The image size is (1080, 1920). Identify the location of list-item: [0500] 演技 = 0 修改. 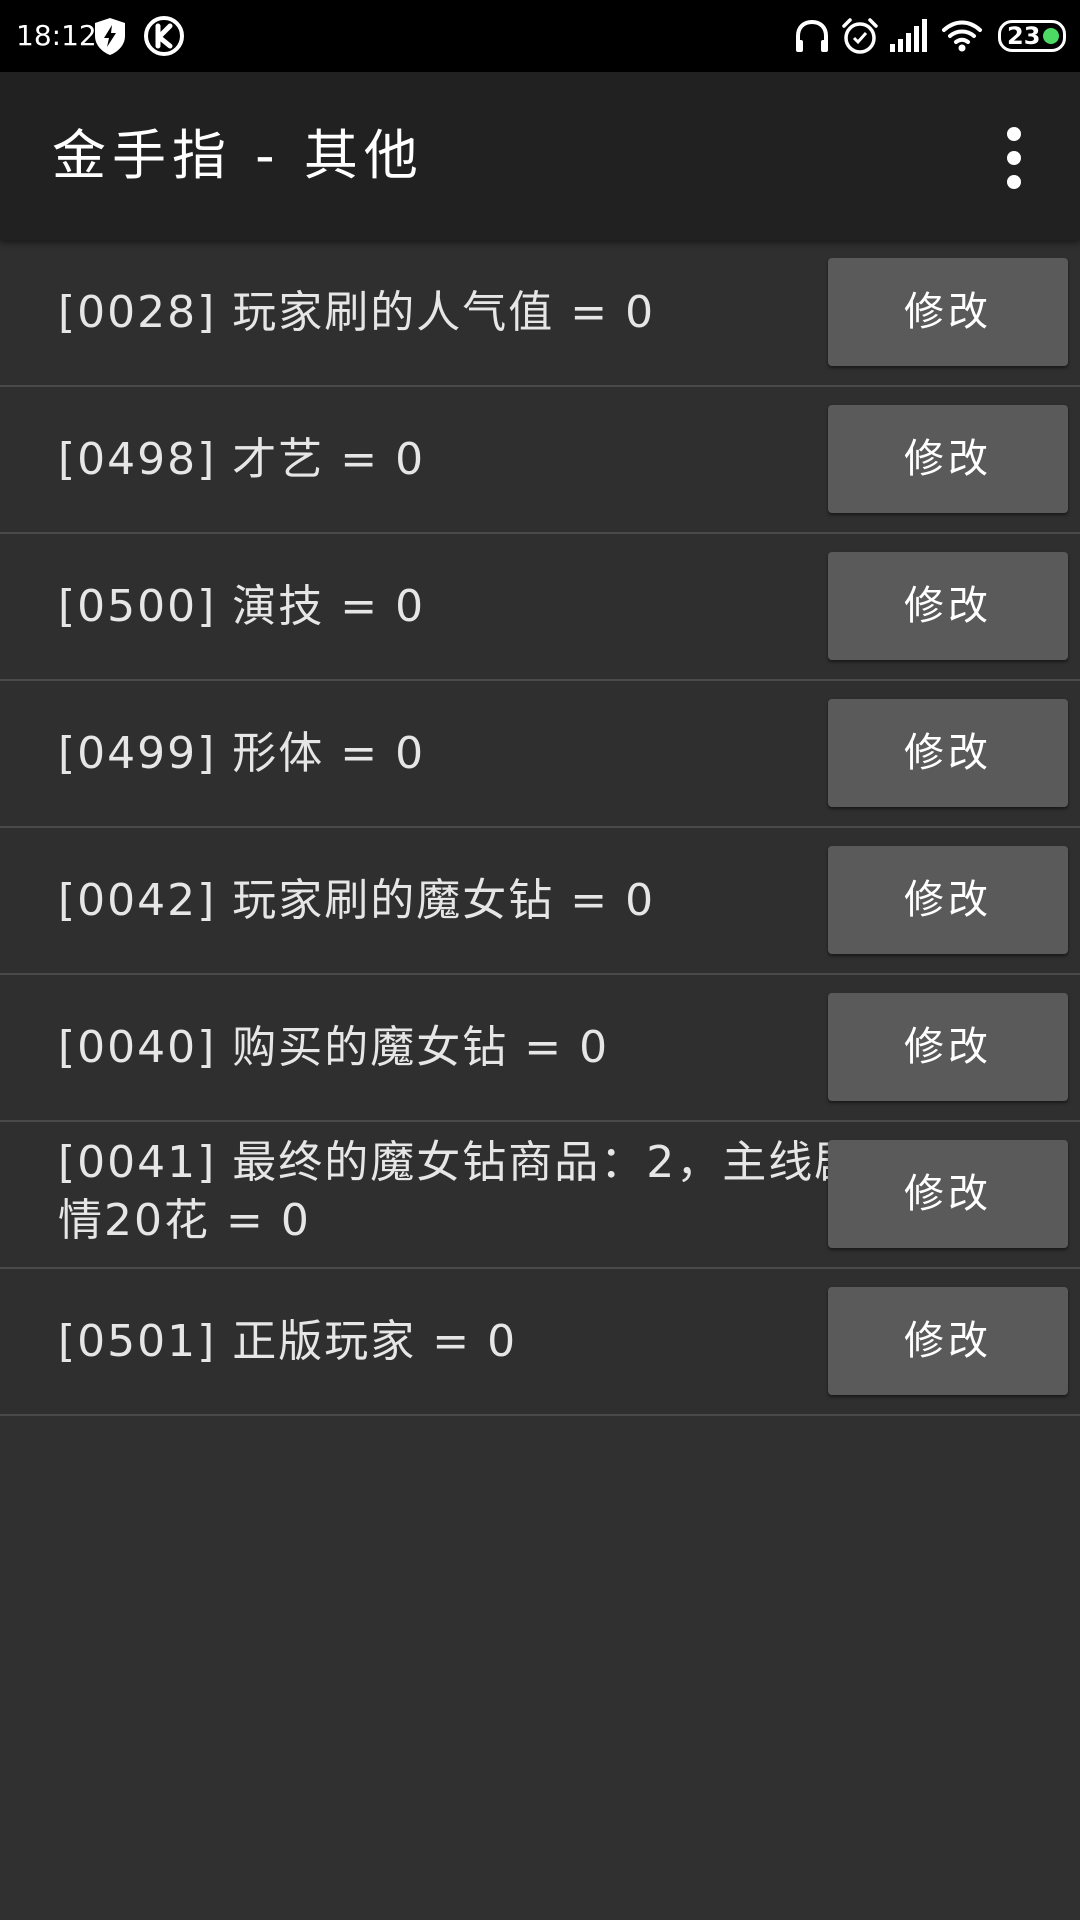
(540, 607).